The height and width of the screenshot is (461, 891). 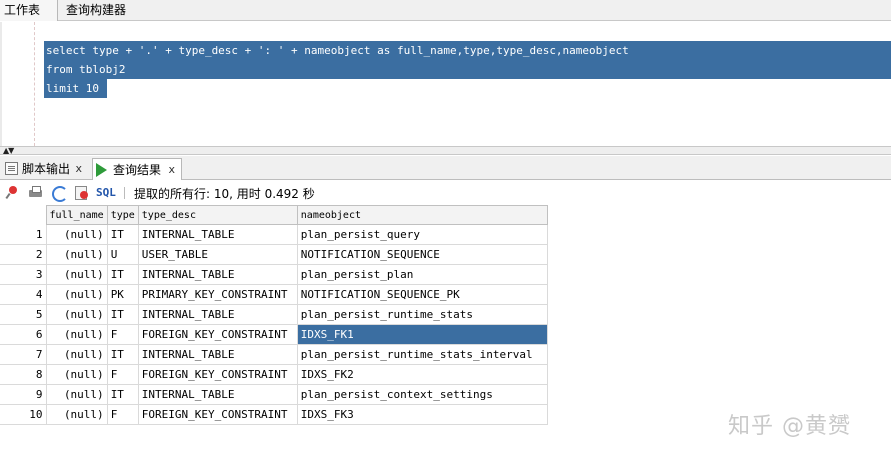 What do you see at coordinates (123, 294) in the screenshot?
I see `cell-type: PK` at bounding box center [123, 294].